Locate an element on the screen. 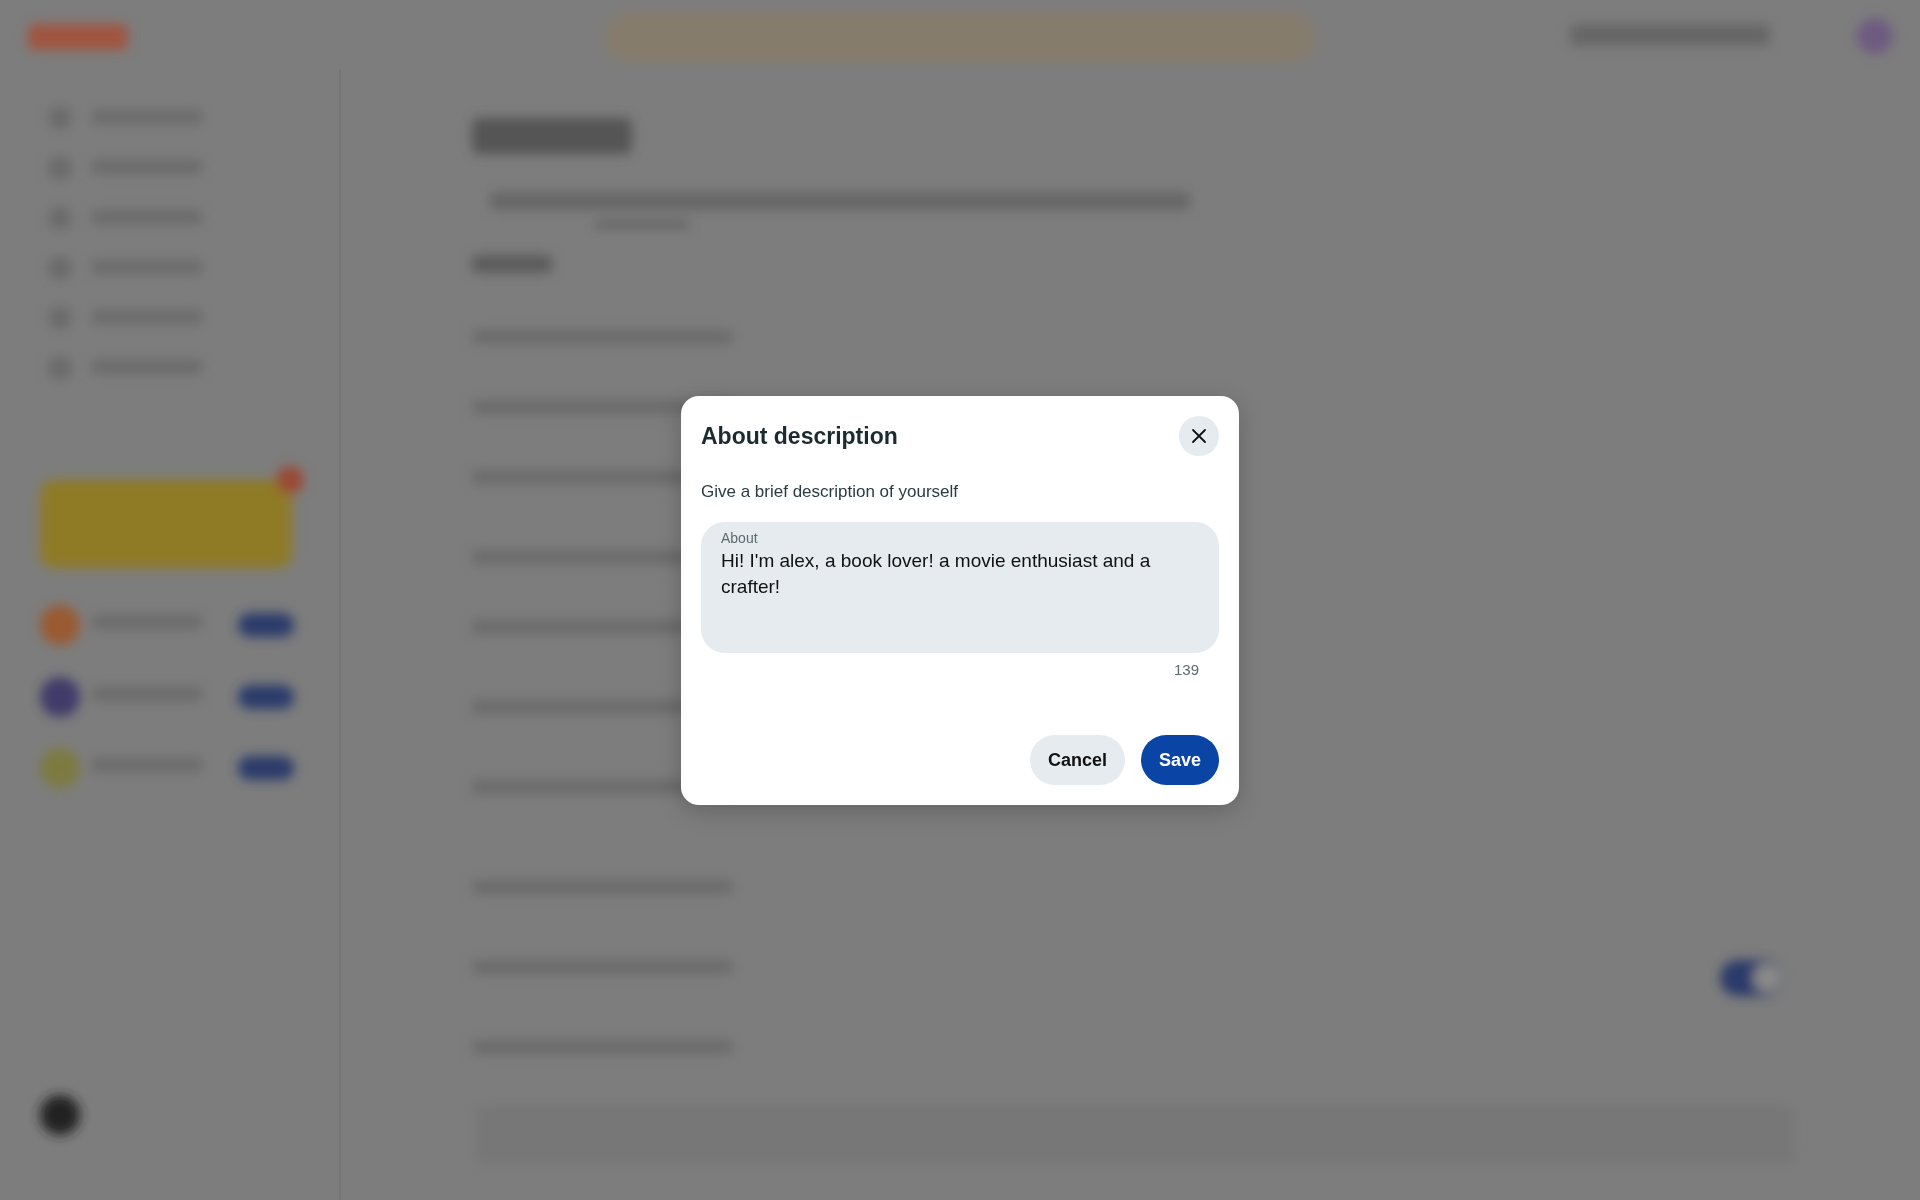 The width and height of the screenshot is (1920, 1200). cancel-button: Cancel is located at coordinates (1077, 760).